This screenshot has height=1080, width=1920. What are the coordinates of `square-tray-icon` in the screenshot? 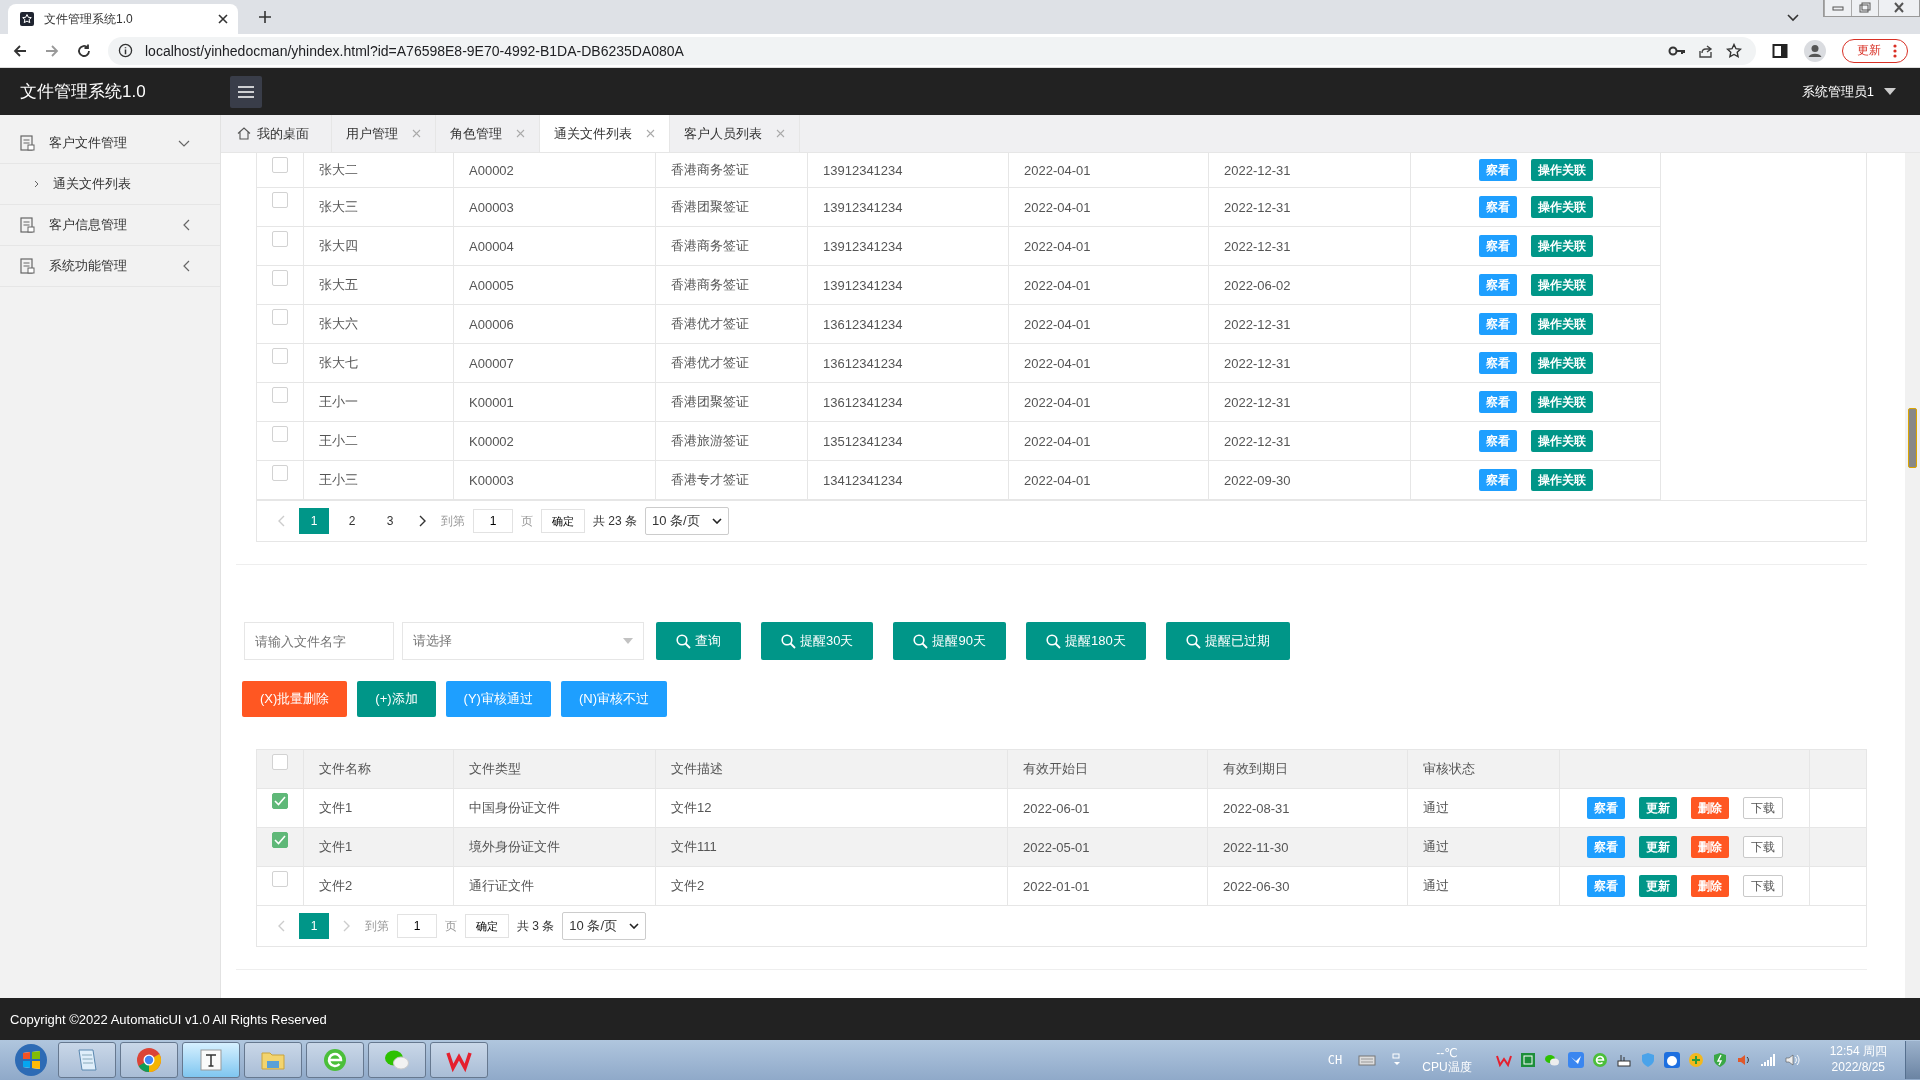 It's located at (1527, 1060).